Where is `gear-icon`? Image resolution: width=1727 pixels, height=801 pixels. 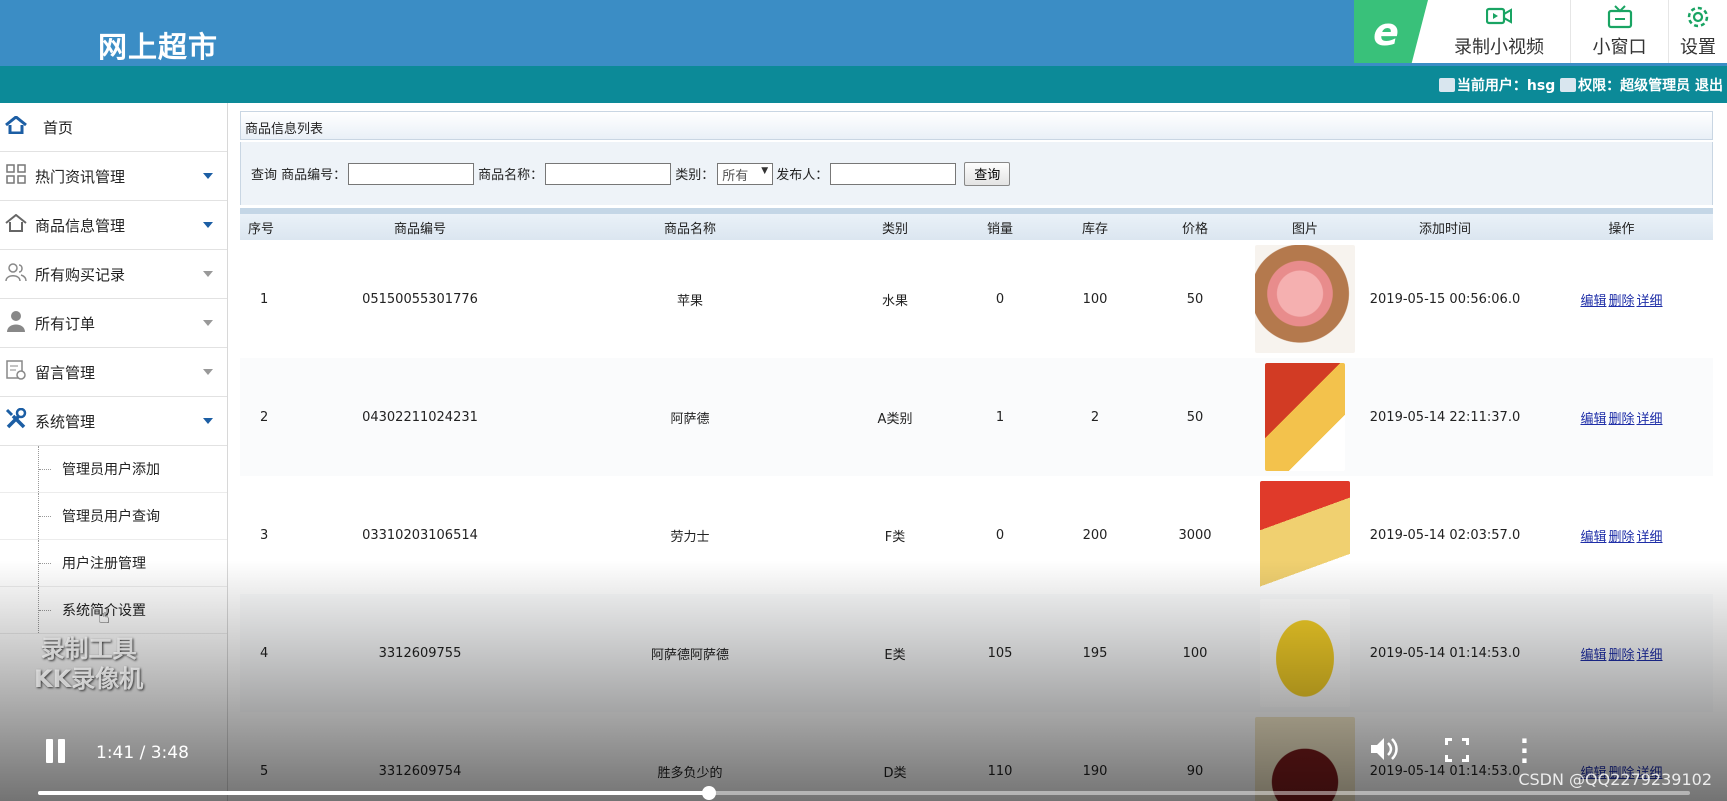
gear-icon is located at coordinates (1698, 19).